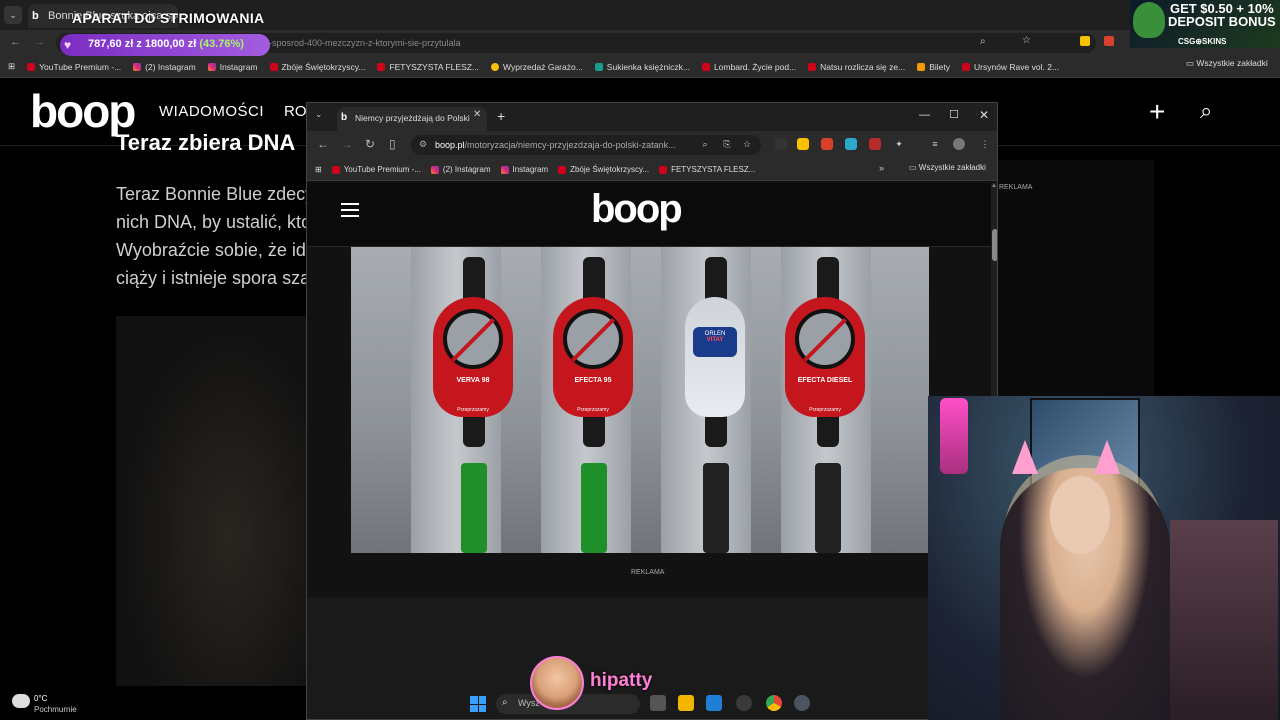 Image resolution: width=1280 pixels, height=720 pixels. What do you see at coordinates (621, 680) in the screenshot?
I see `streamer-name: hipatty` at bounding box center [621, 680].